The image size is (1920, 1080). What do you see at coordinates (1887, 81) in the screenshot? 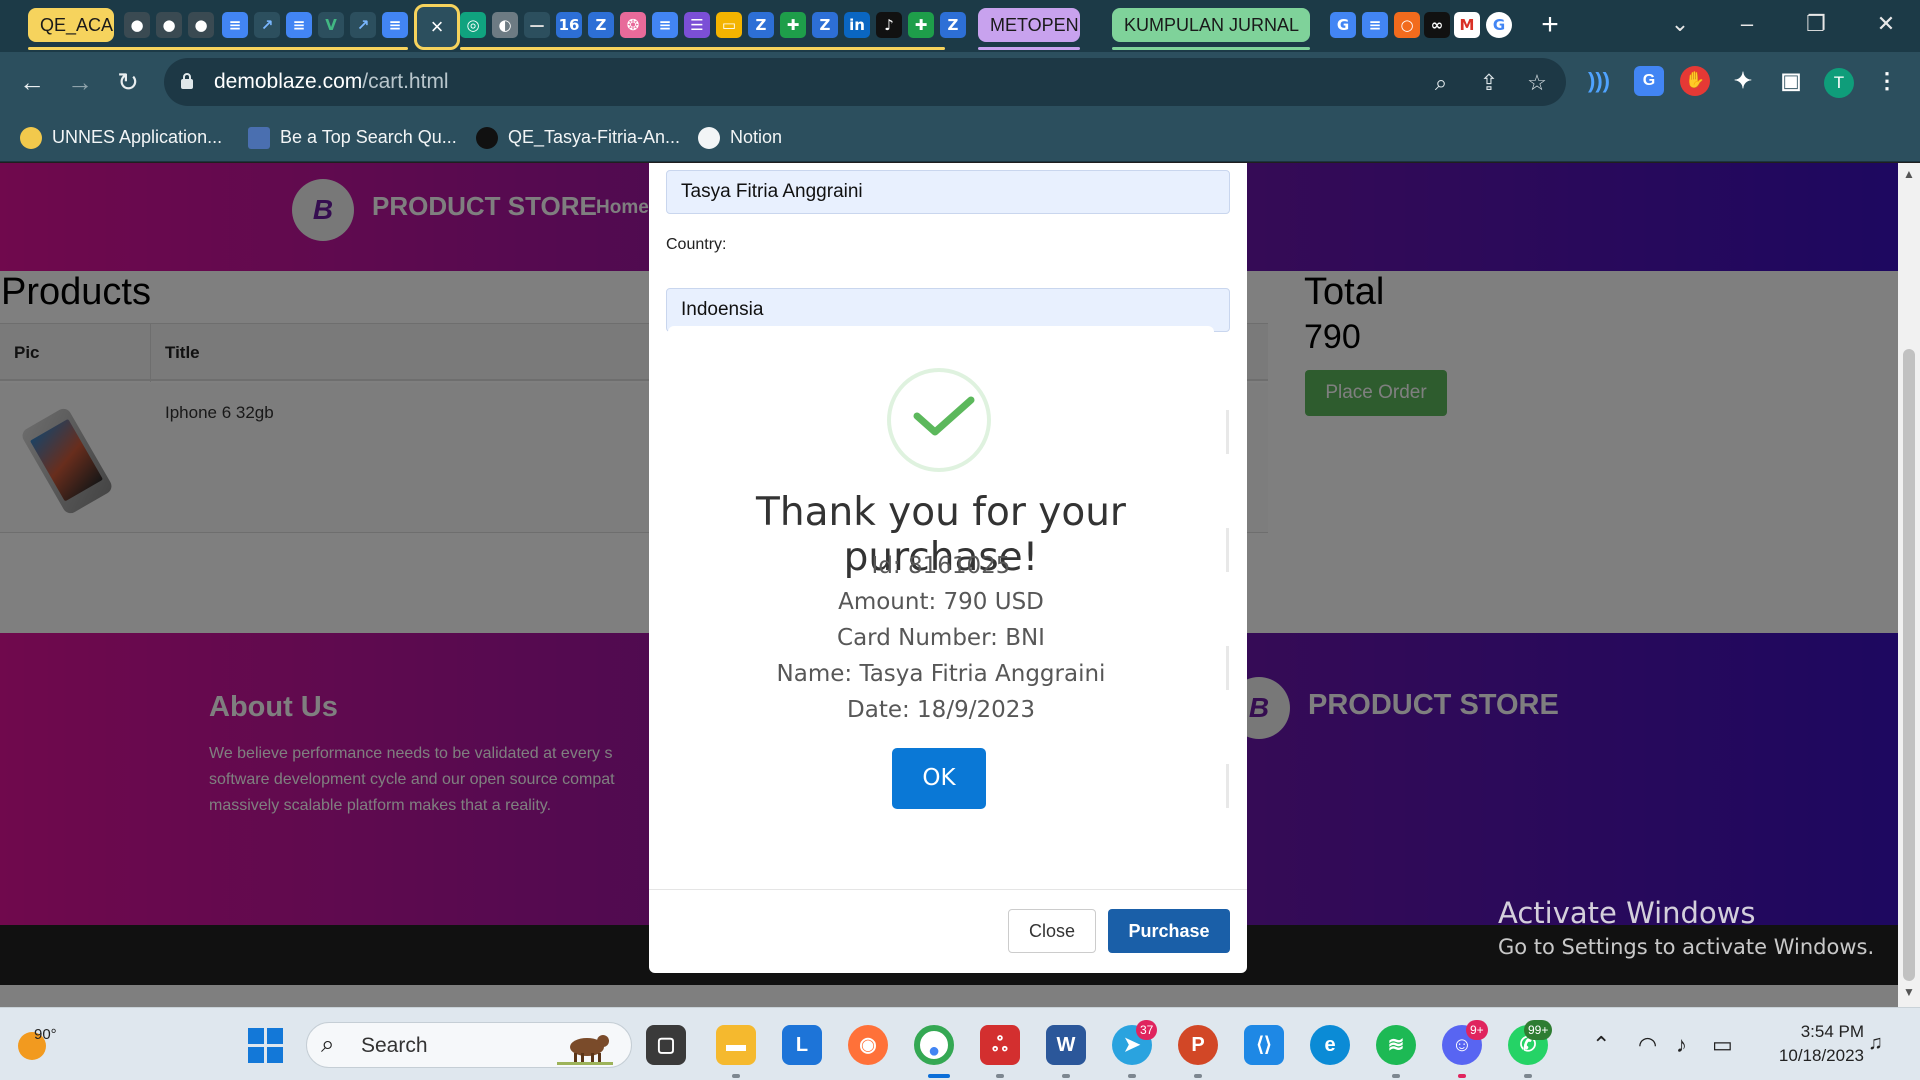
I see `menu-icon: ⋮` at bounding box center [1887, 81].